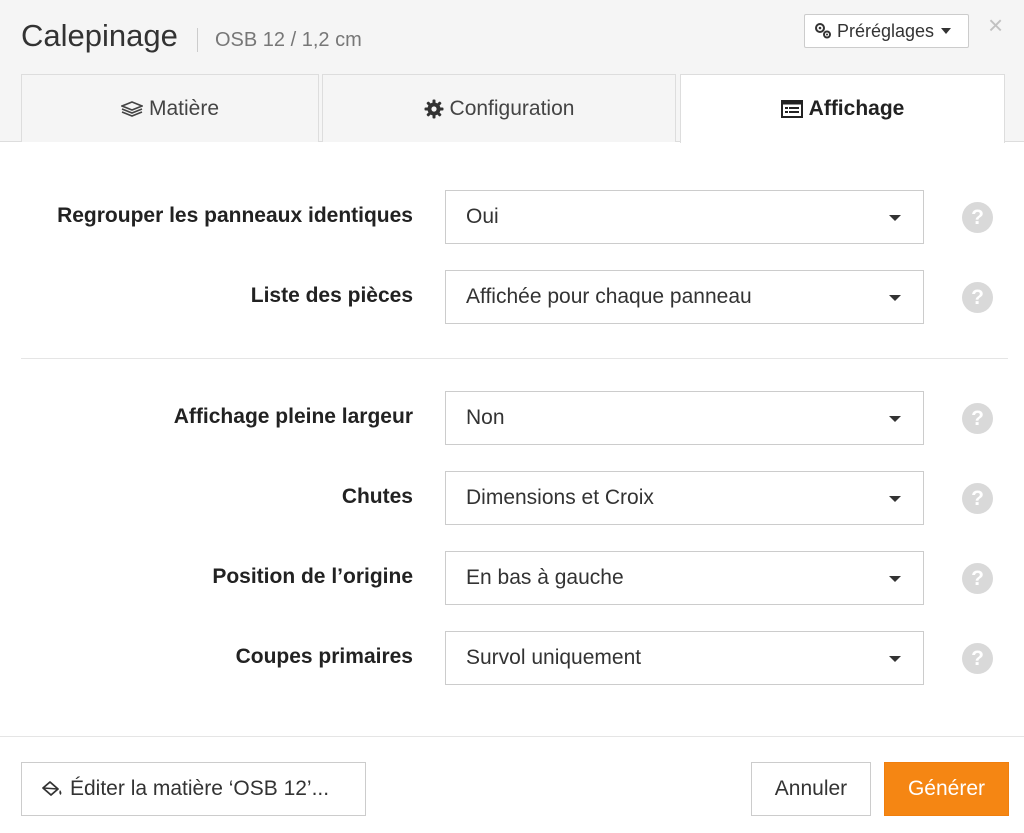  I want to click on tab-label: Matière, so click(184, 108).